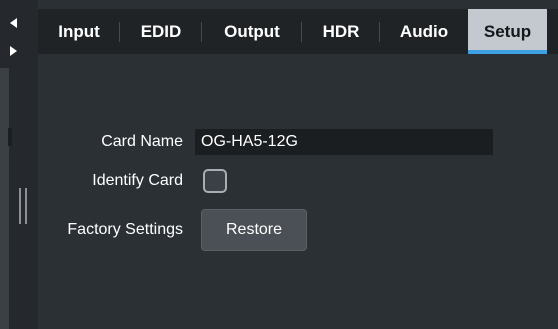 The width and height of the screenshot is (558, 329). I want to click on tab-label: Input, so click(79, 31).